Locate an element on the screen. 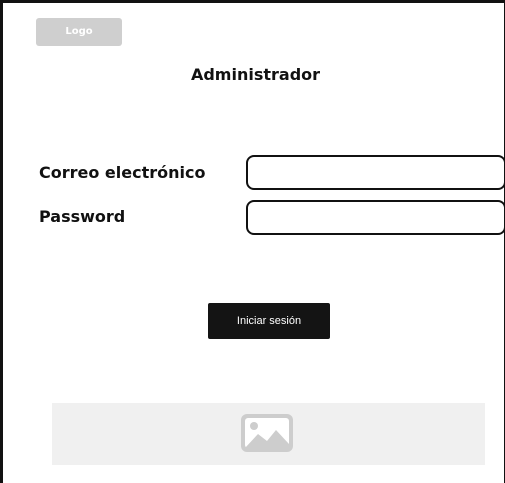  email-label: Correo electrónico is located at coordinates (122, 172).